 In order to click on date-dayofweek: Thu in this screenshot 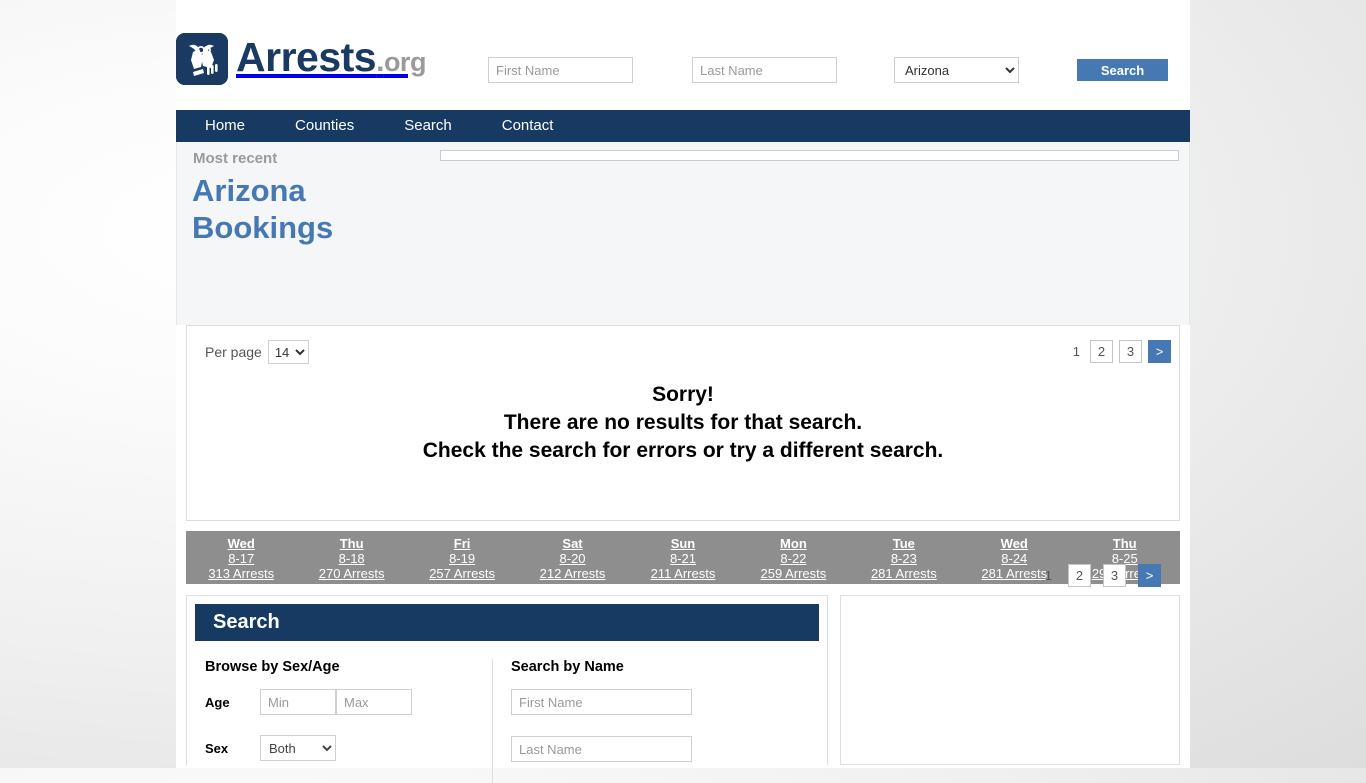, I will do `click(351, 543)`.